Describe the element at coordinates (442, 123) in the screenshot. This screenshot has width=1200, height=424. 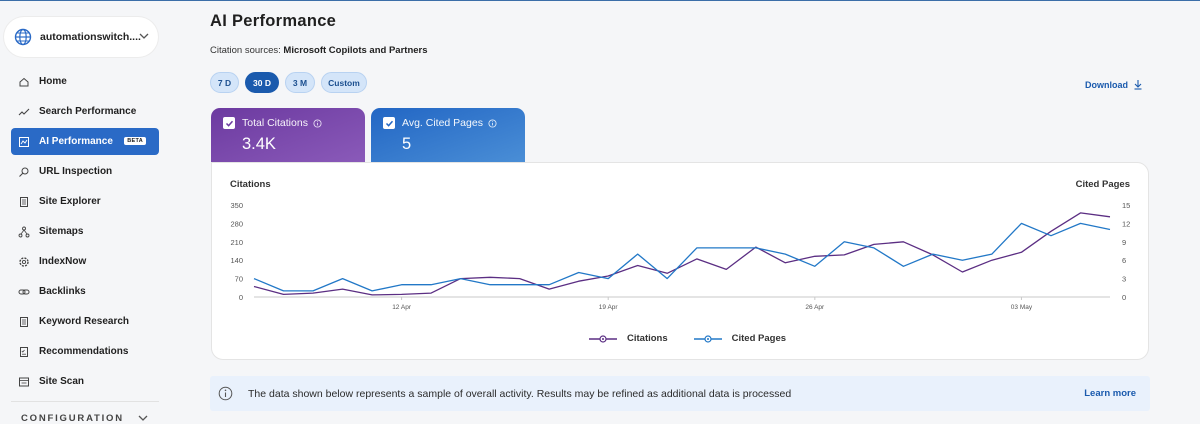
I see `avg-cited-pages-label: Avg. Cited Pages` at that location.